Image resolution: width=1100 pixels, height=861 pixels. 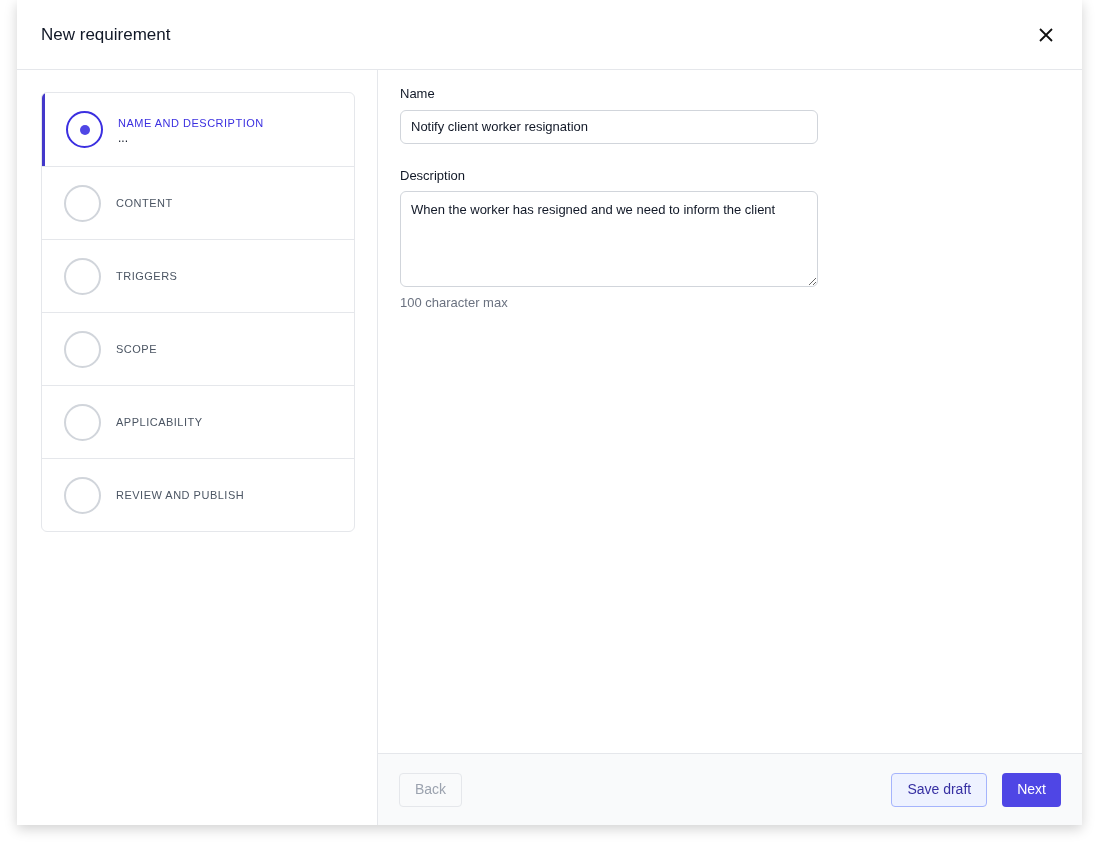 I want to click on description-textarea: When the worker has resigned and we need to inform the client, so click(x=609, y=239).